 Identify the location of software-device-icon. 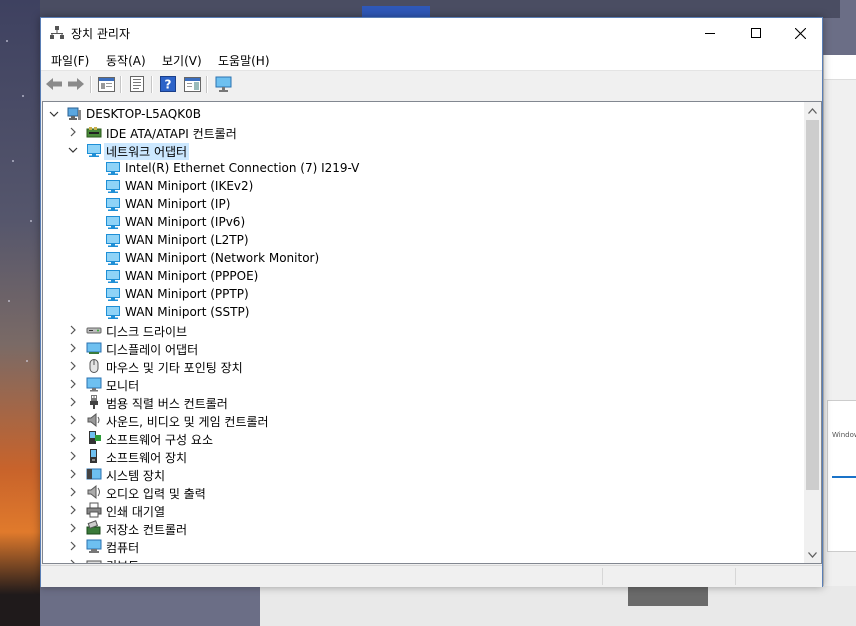
(94, 456).